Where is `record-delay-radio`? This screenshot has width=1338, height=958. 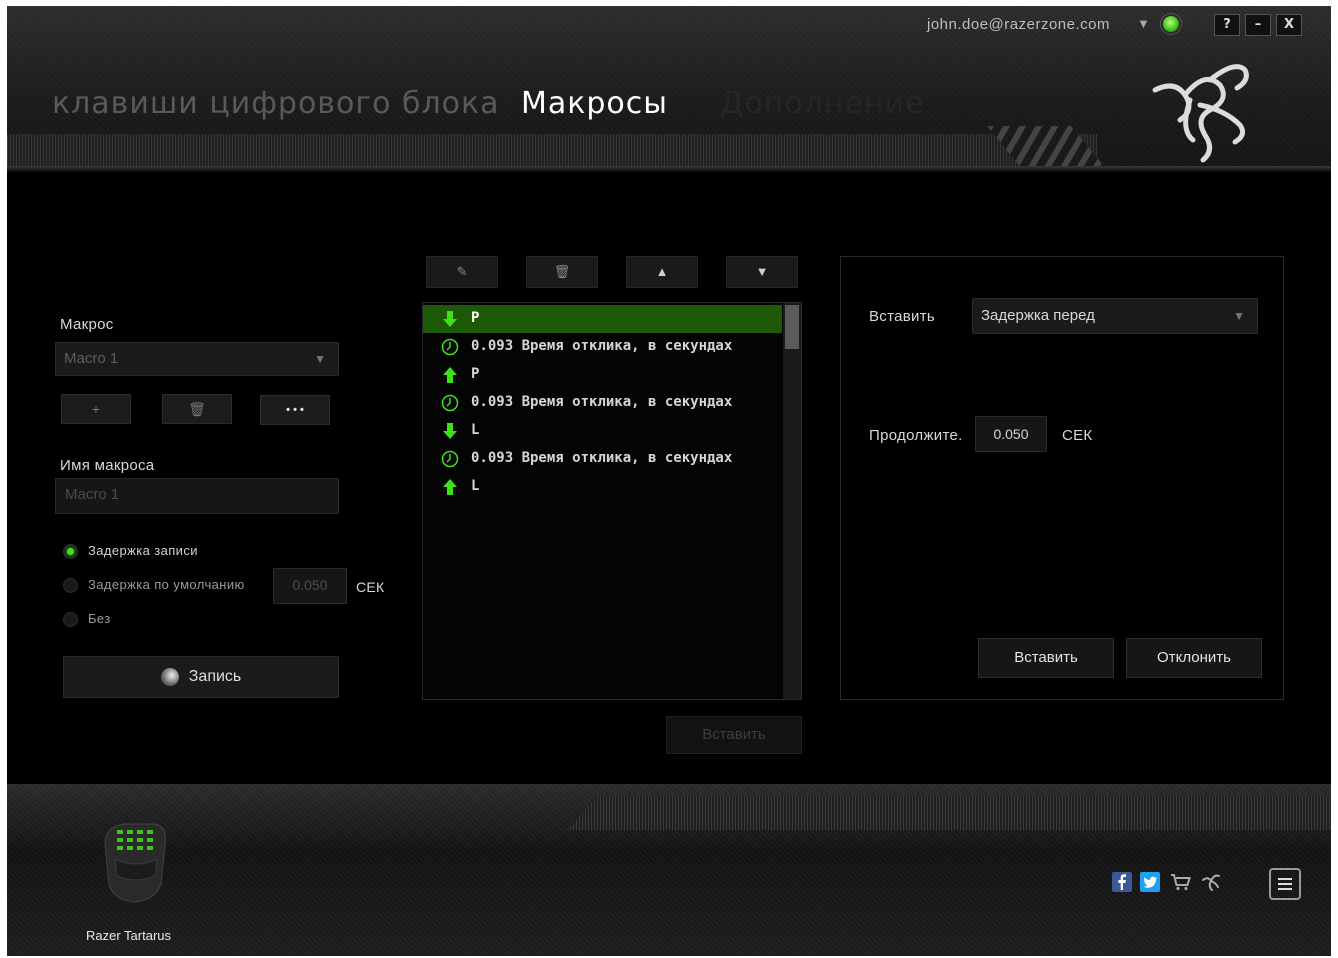 record-delay-radio is located at coordinates (70, 551).